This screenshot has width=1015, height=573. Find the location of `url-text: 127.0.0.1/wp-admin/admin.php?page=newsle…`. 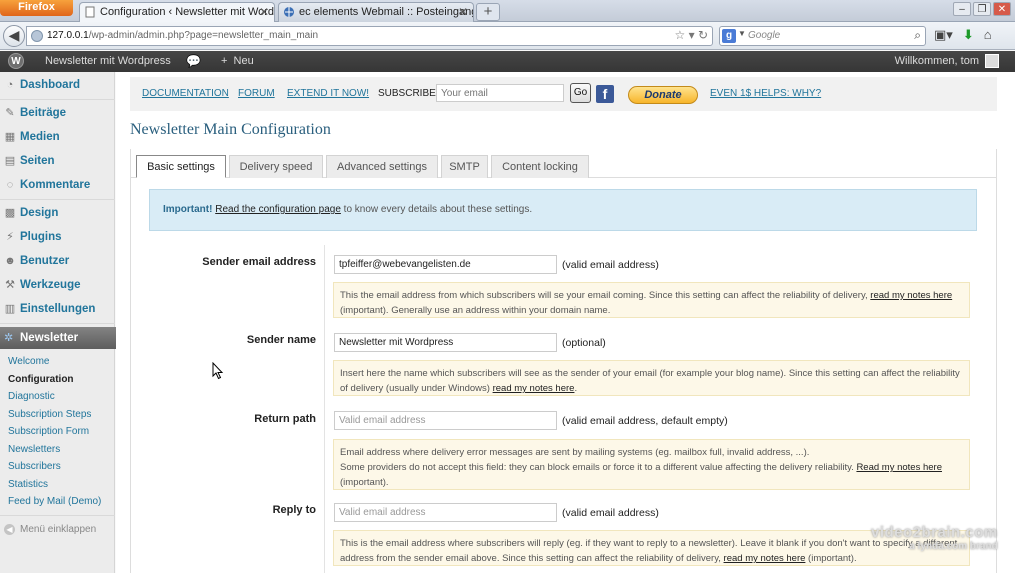

url-text: 127.0.0.1/wp-admin/admin.php?page=newsle… is located at coordinates (183, 35).